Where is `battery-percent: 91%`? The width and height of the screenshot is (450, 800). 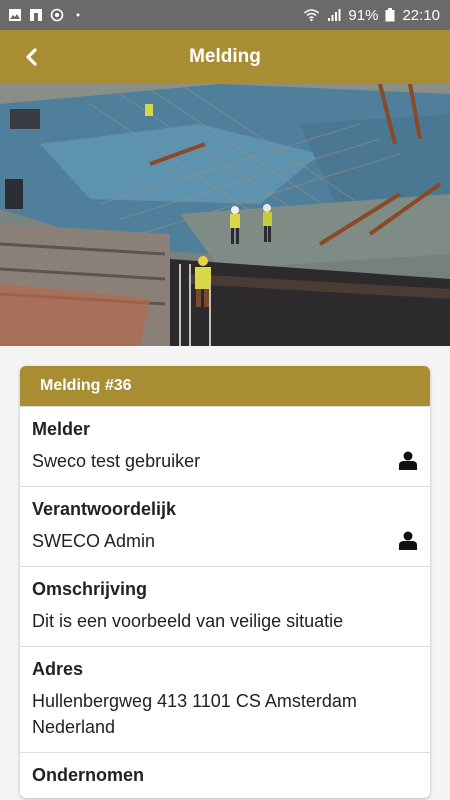 battery-percent: 91% is located at coordinates (363, 15).